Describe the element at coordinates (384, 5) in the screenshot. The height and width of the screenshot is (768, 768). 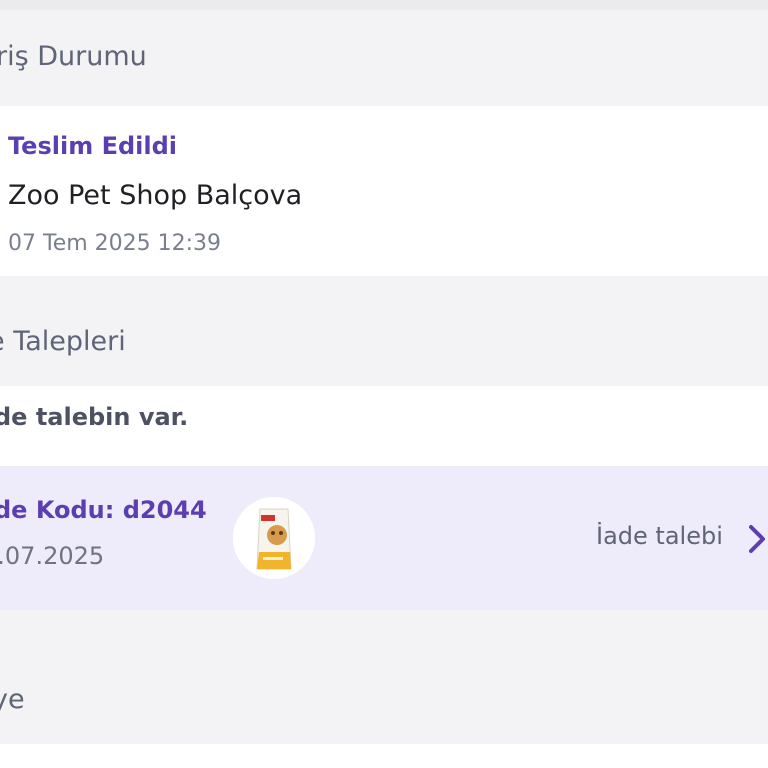
I see `top-strip` at that location.